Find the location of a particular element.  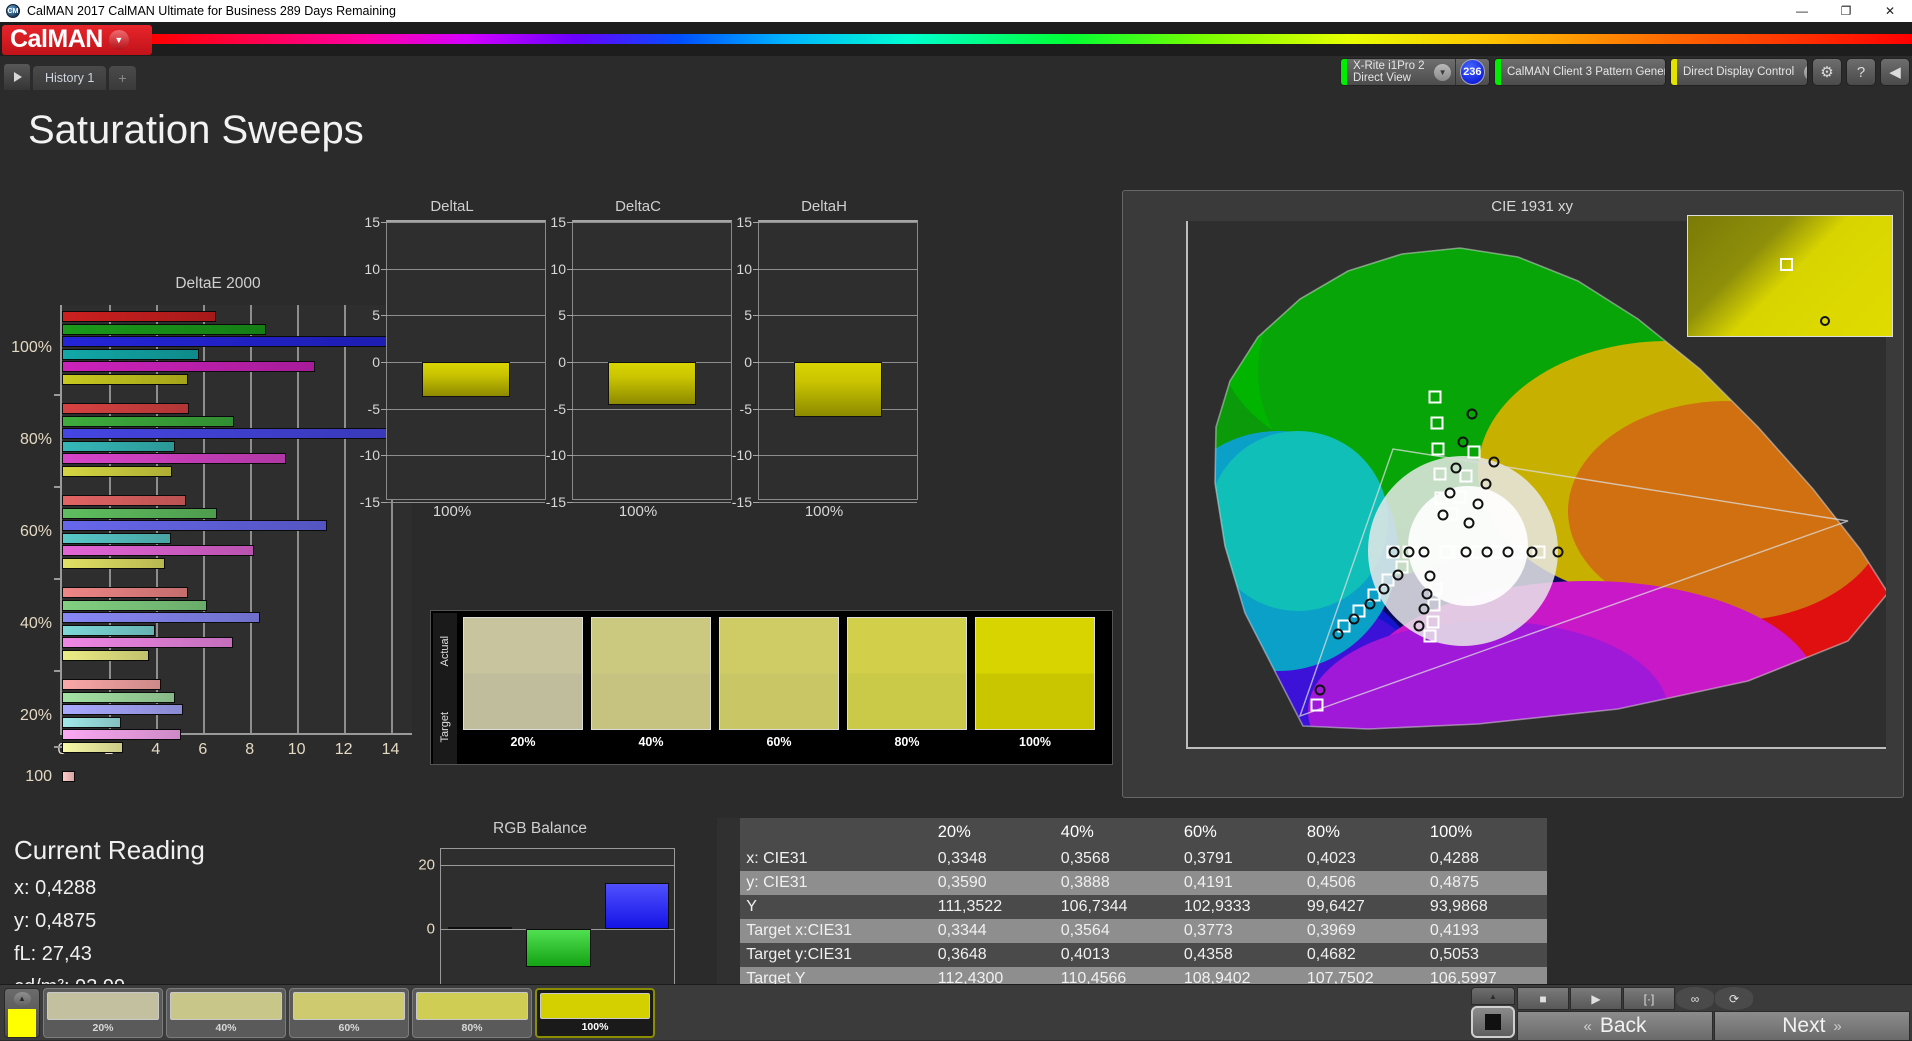

cie-zoom-inset is located at coordinates (1790, 276).